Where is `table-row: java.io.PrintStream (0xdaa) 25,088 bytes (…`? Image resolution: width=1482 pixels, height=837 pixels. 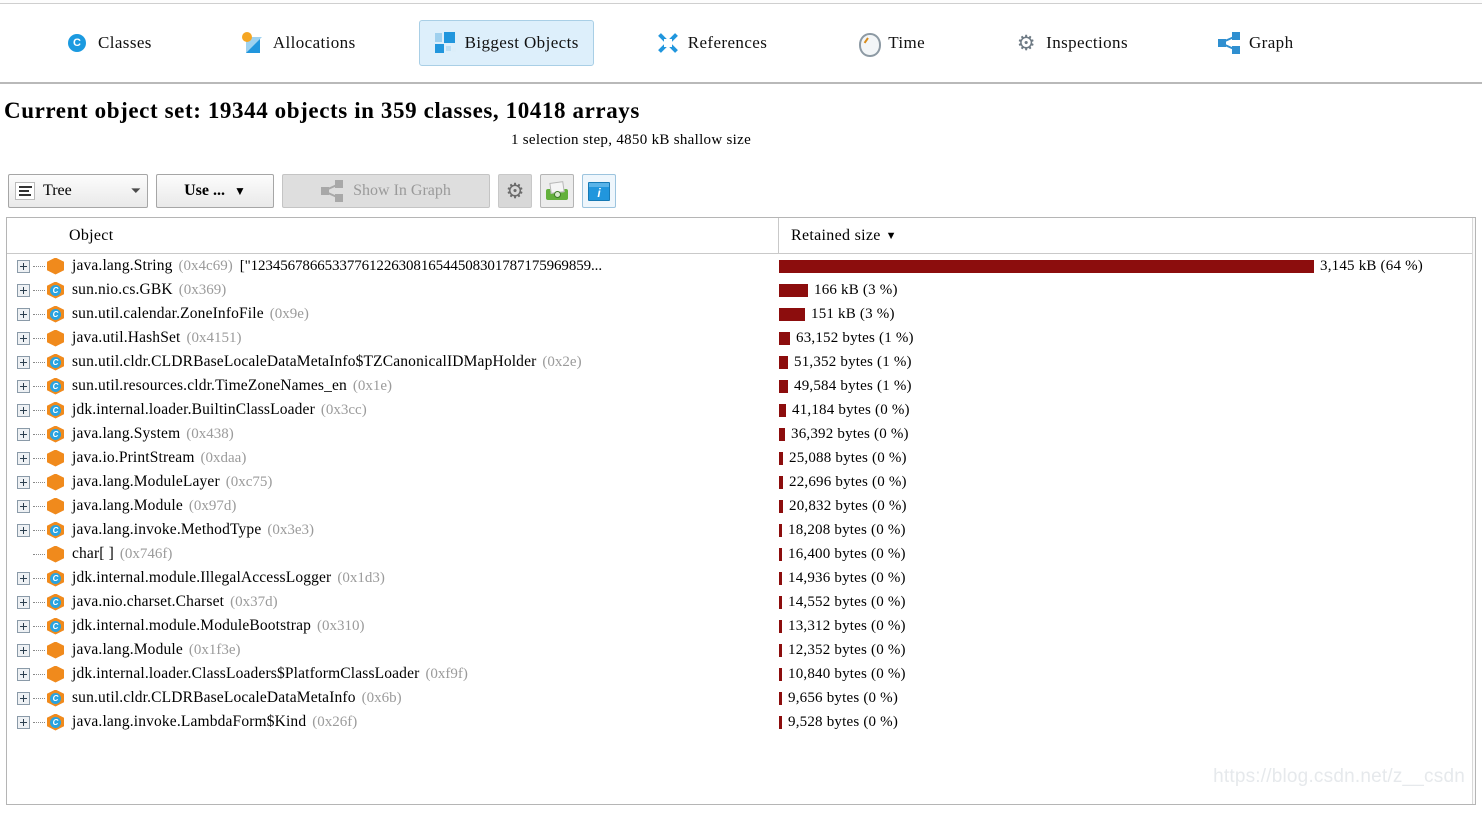 table-row: java.io.PrintStream (0xdaa) 25,088 bytes (… is located at coordinates (741, 458).